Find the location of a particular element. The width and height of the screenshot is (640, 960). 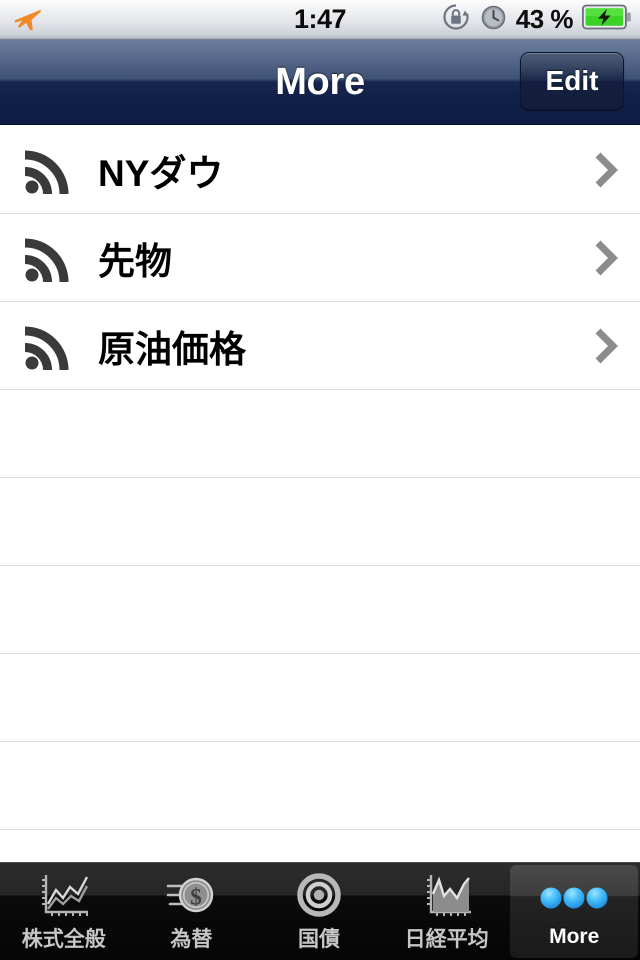

three-dots-icon is located at coordinates (574, 898).